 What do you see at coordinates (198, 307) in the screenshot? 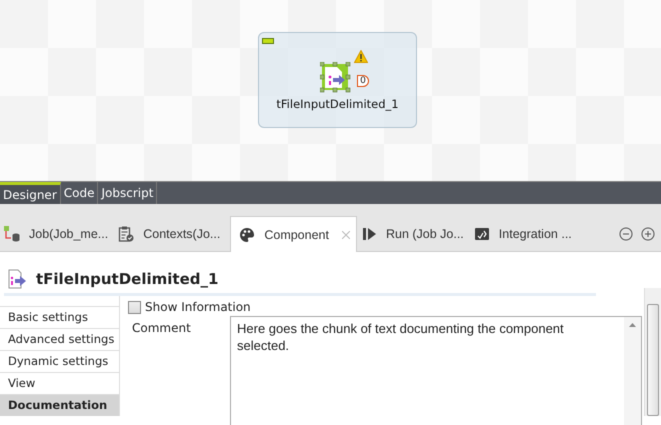
I see `checkbox-label: Show Information` at bounding box center [198, 307].